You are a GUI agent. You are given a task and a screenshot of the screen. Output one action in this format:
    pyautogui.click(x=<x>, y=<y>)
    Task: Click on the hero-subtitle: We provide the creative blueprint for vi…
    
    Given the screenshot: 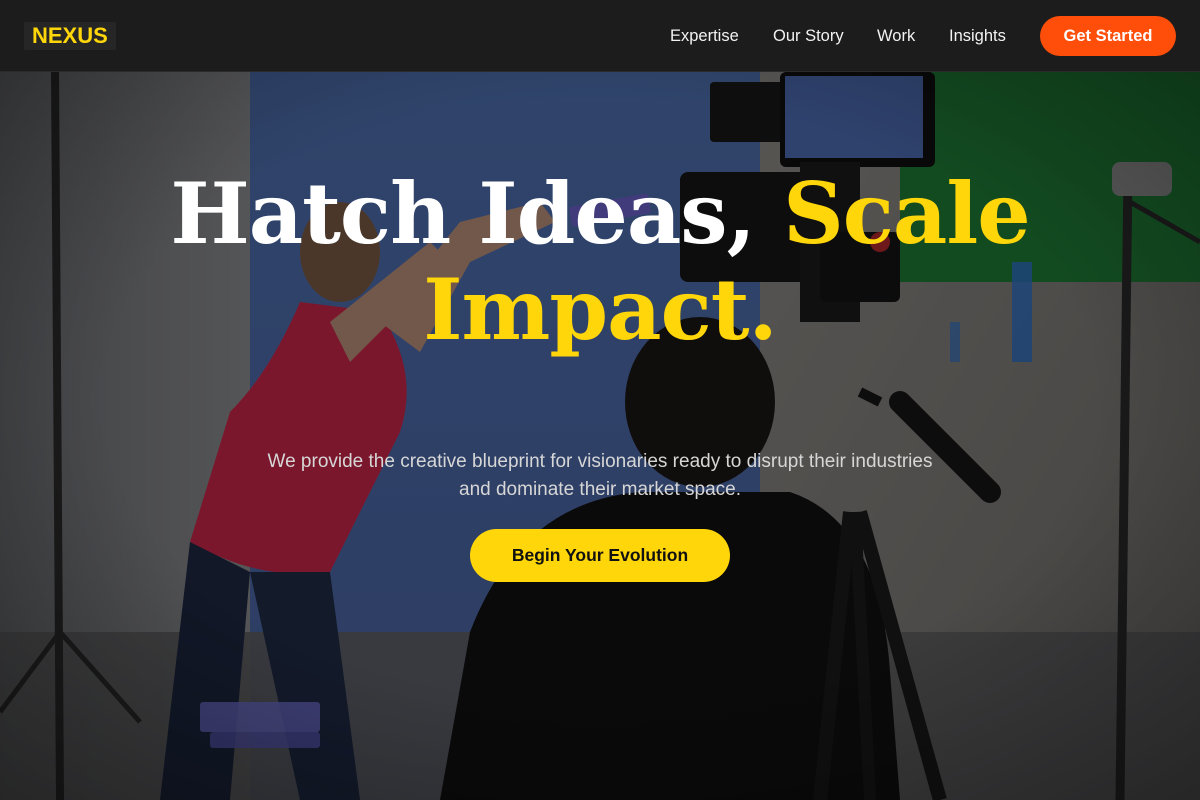 What is the action you would take?
    pyautogui.click(x=600, y=475)
    